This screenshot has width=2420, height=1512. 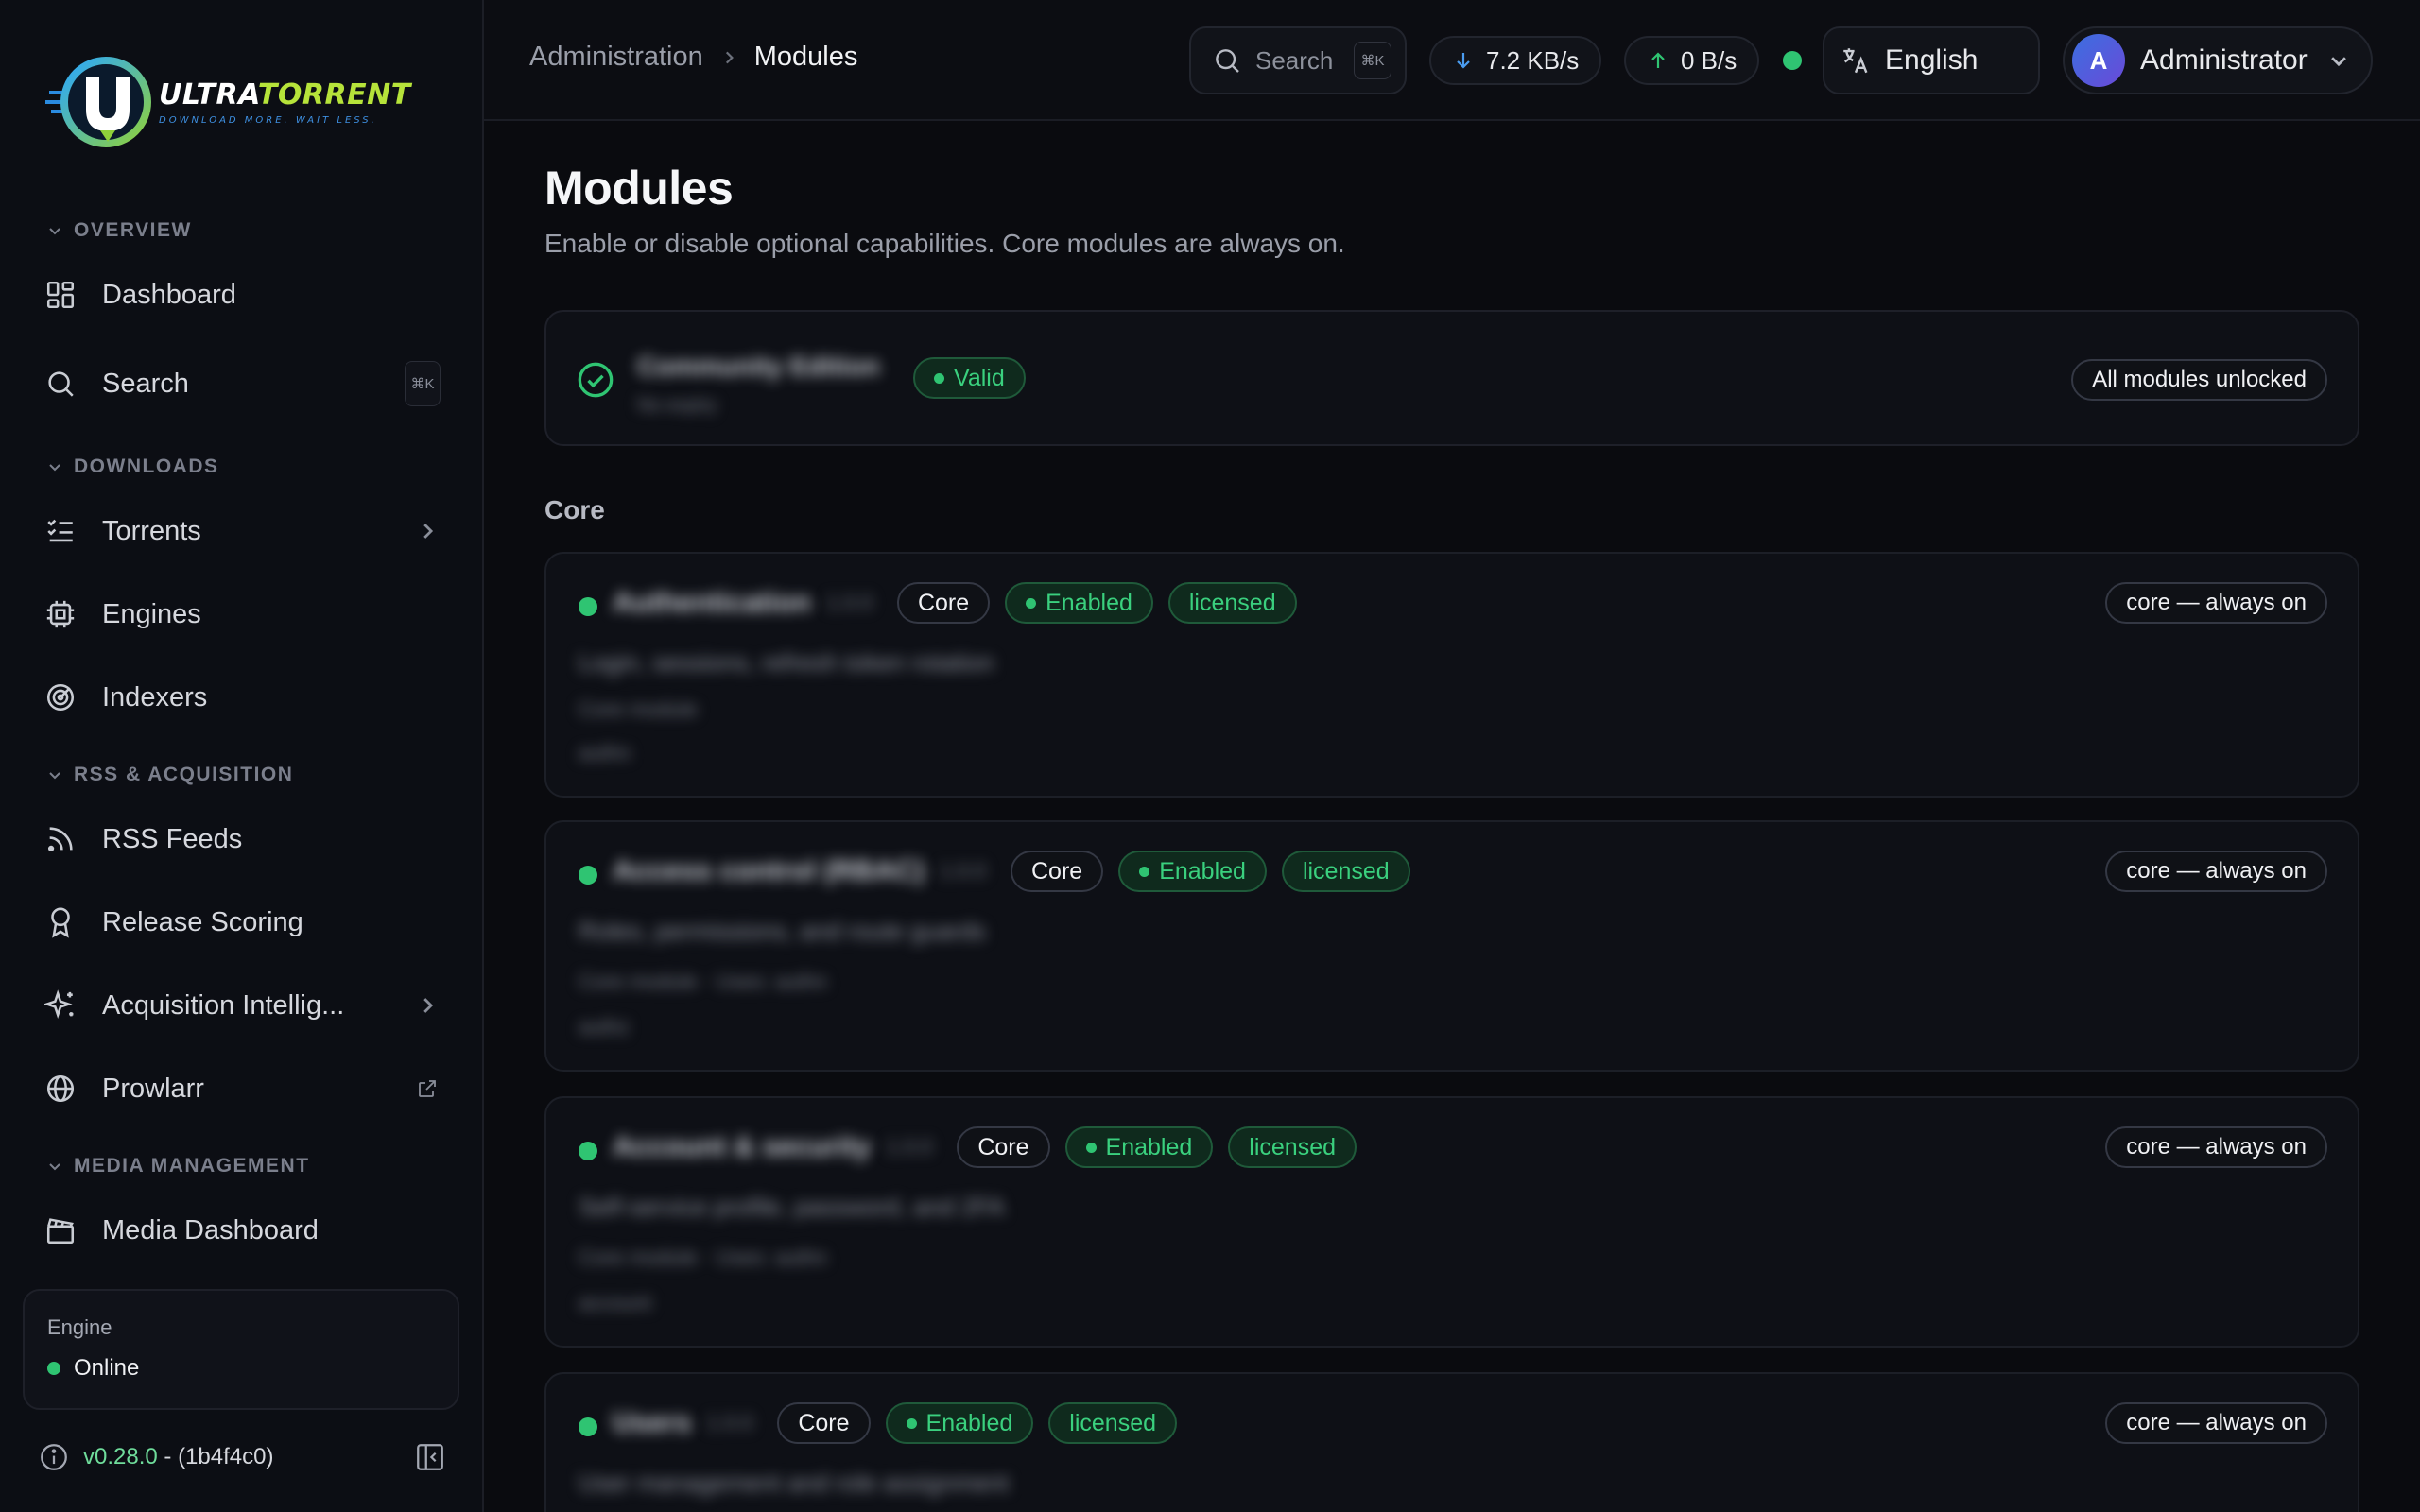 I want to click on version-footer: v0.28.0 - (1b4f4c0), so click(x=242, y=1457).